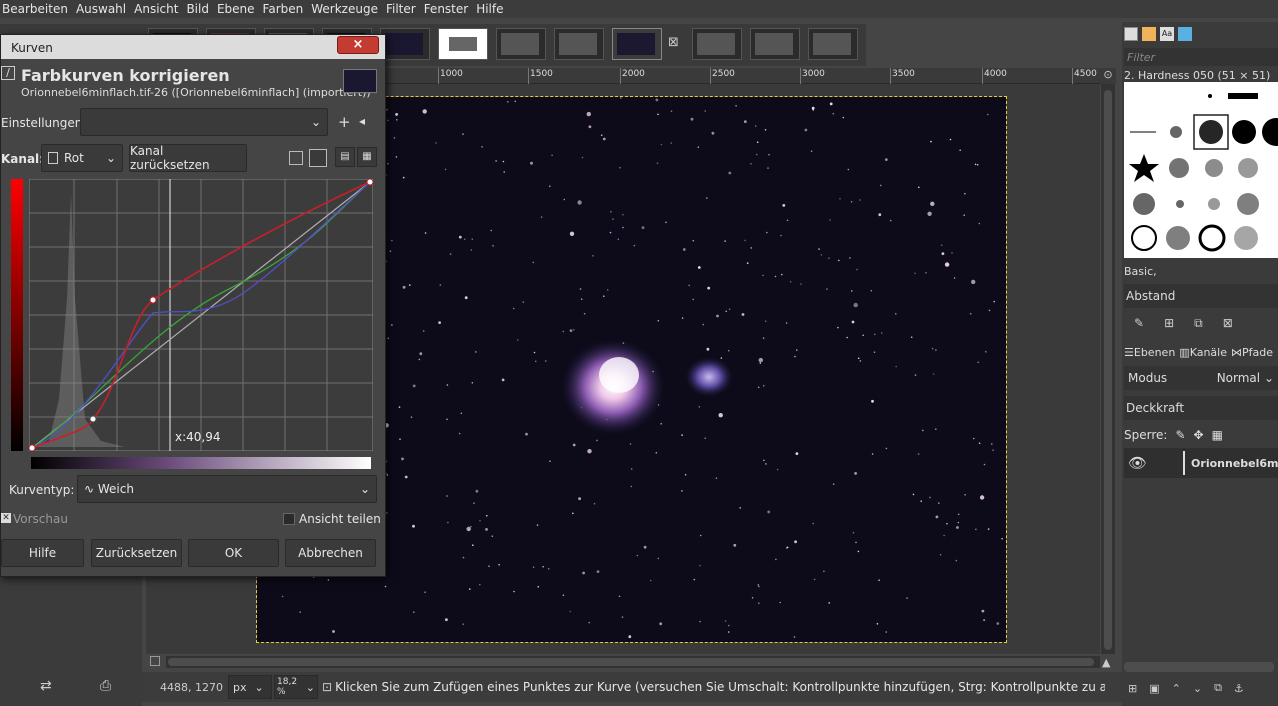  I want to click on layer-mode-select: Modus Normal ⌄, so click(1201, 378).